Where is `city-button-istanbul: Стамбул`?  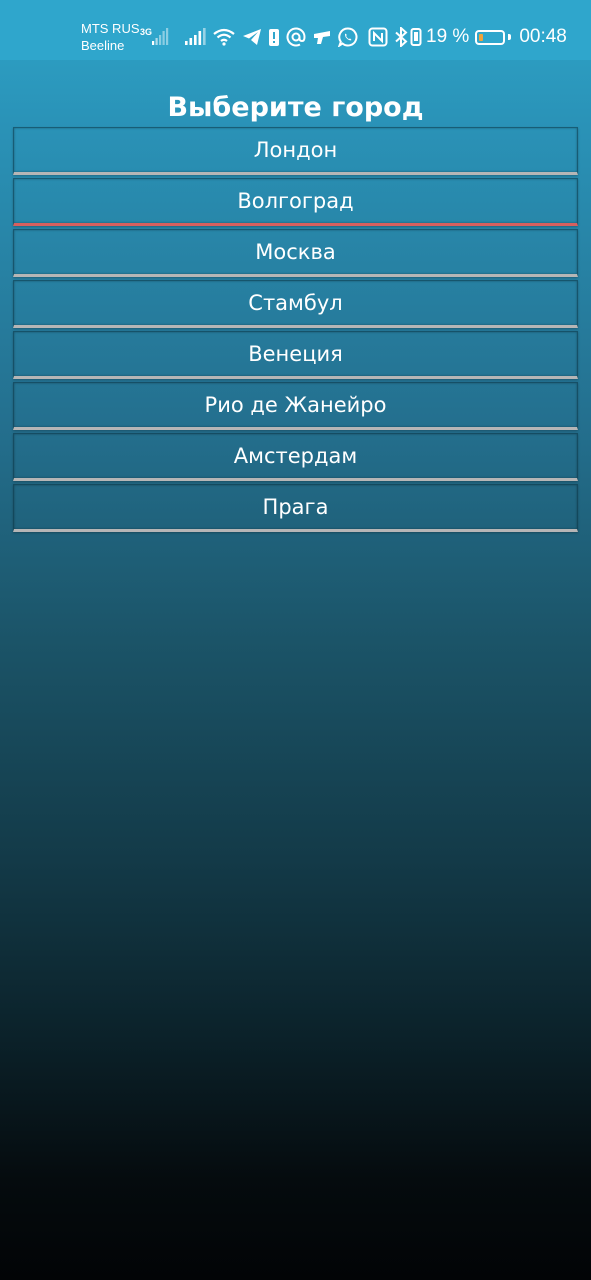 city-button-istanbul: Стамбул is located at coordinates (295, 304).